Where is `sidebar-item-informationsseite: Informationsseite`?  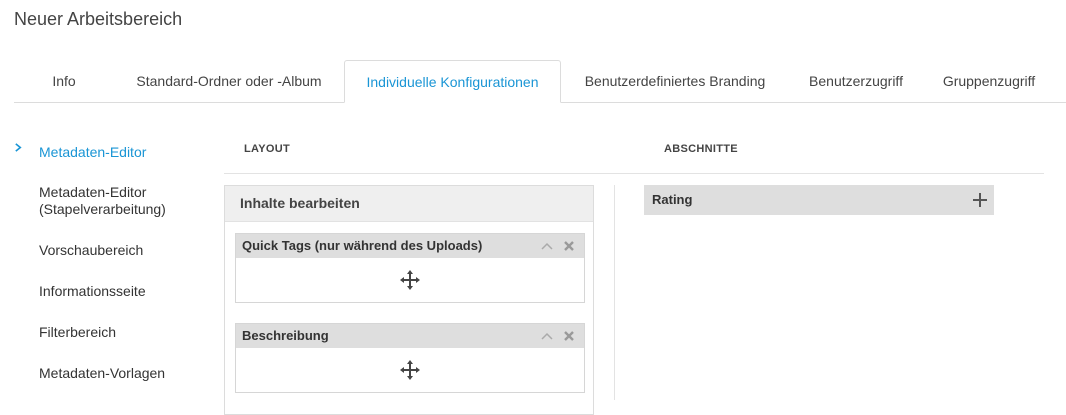 sidebar-item-informationsseite: Informationsseite is located at coordinates (92, 291).